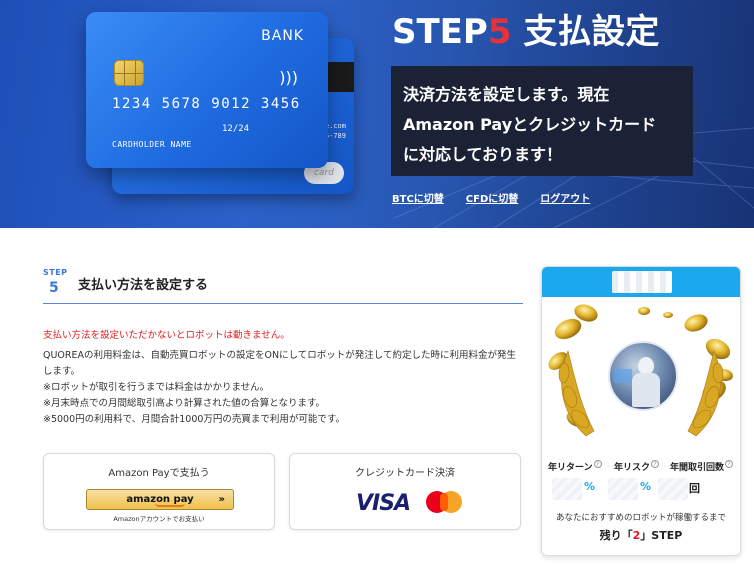  I want to click on section-title: 支払い方法を設定する, so click(143, 285).